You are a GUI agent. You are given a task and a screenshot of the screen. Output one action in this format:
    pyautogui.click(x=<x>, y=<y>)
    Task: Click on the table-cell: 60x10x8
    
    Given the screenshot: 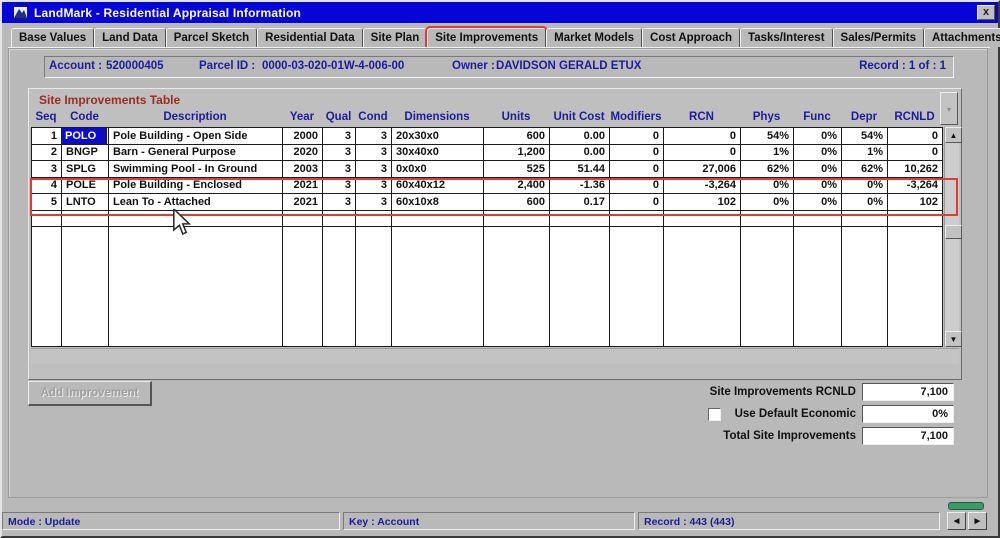 What is the action you would take?
    pyautogui.click(x=437, y=202)
    